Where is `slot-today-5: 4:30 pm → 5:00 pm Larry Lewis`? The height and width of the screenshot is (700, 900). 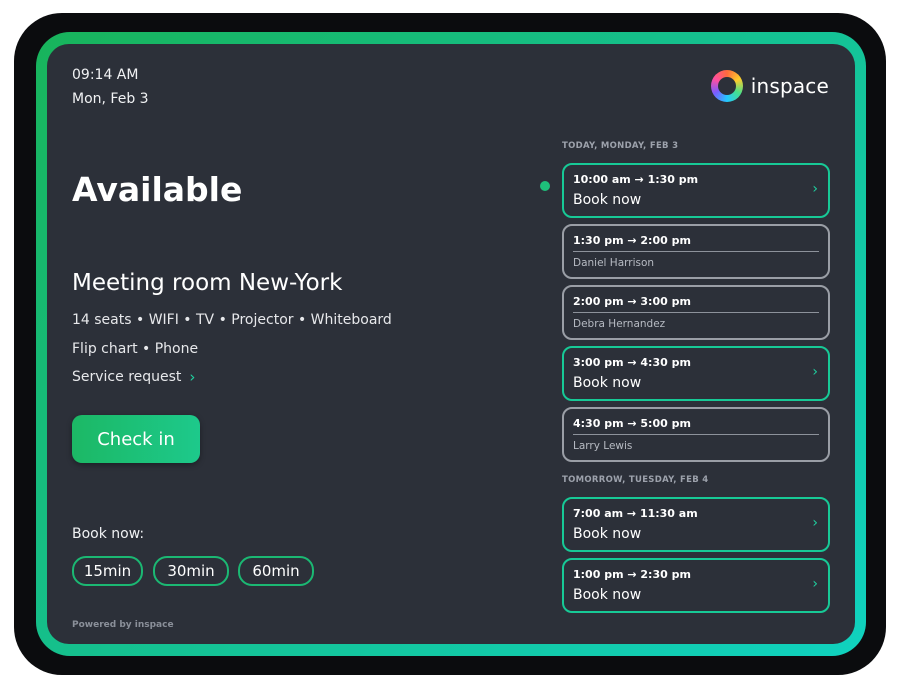 slot-today-5: 4:30 pm → 5:00 pm Larry Lewis is located at coordinates (696, 434).